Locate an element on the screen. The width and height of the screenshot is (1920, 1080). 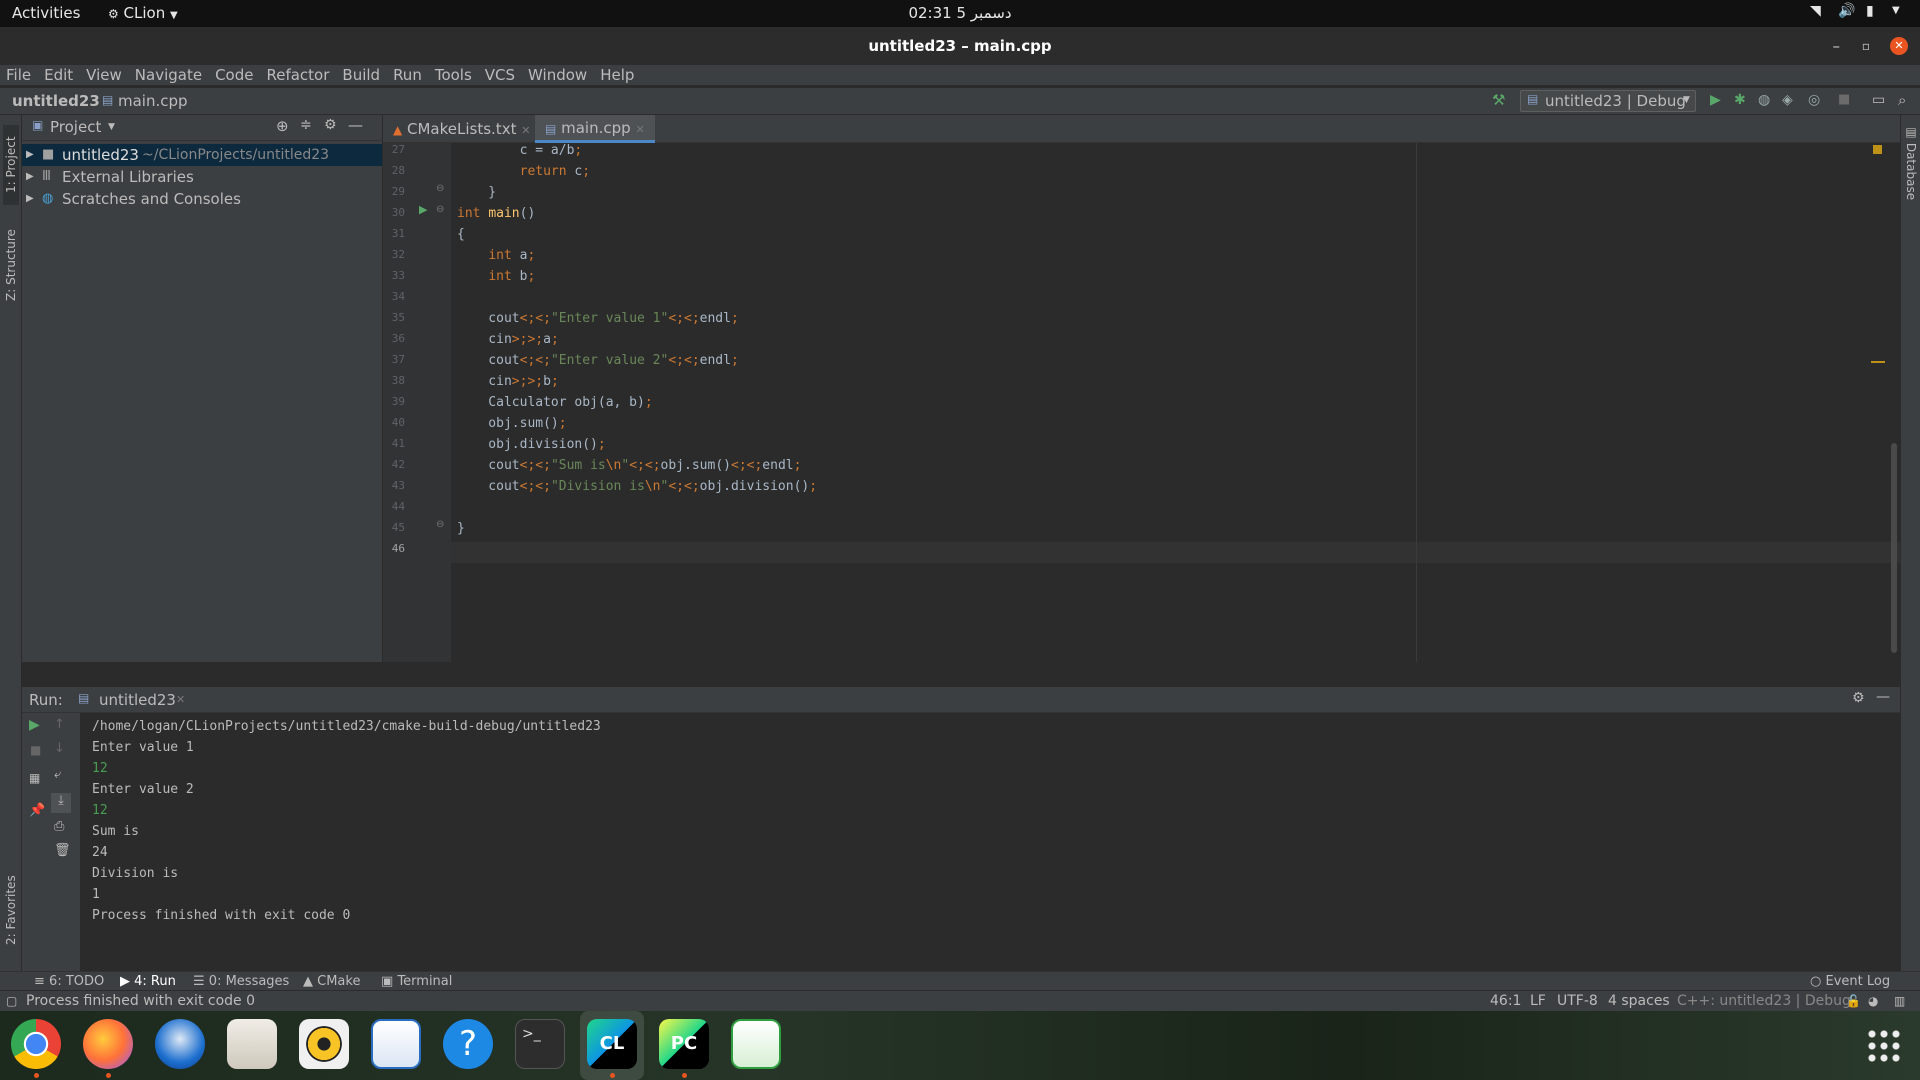
menu-view: View is located at coordinates (104, 75).